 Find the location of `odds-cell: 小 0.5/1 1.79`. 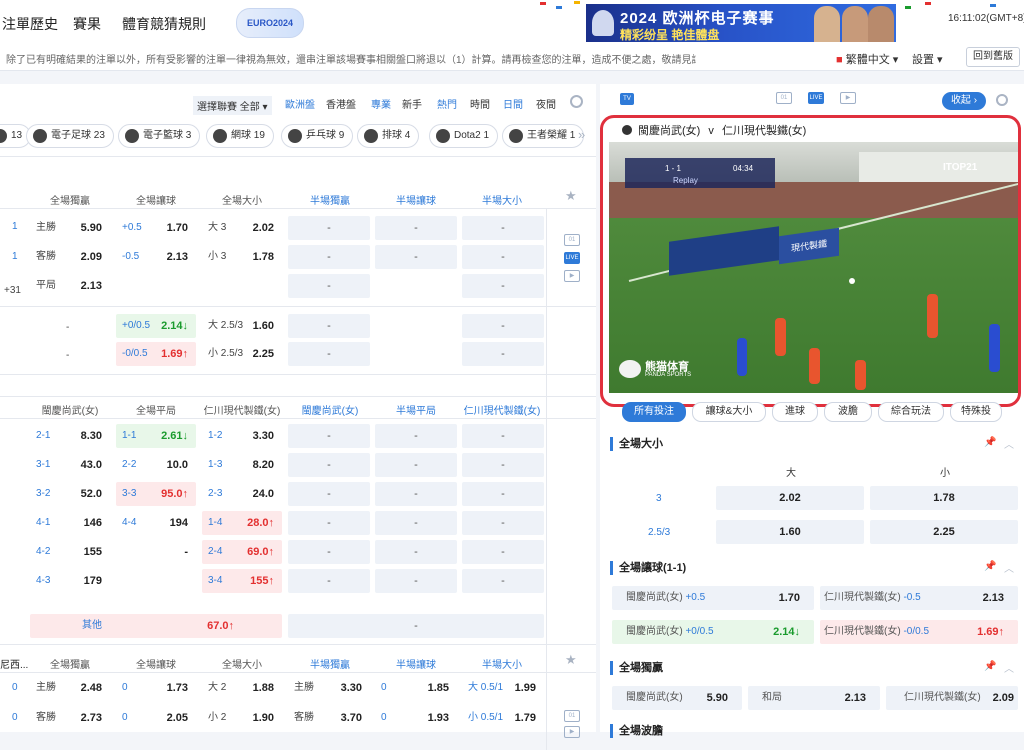

odds-cell: 小 0.5/1 1.79 is located at coordinates (503, 718).